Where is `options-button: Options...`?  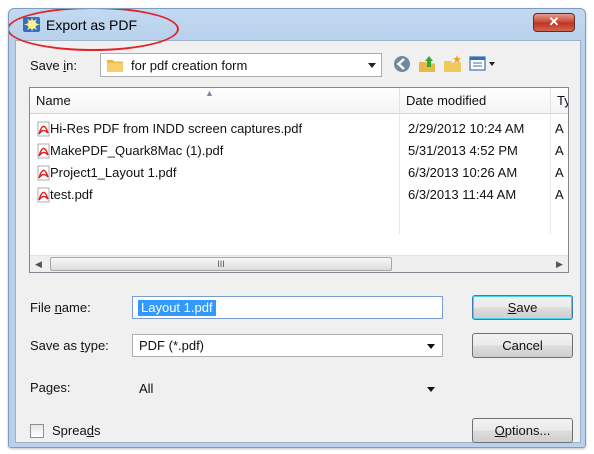
options-button: Options... is located at coordinates (522, 430).